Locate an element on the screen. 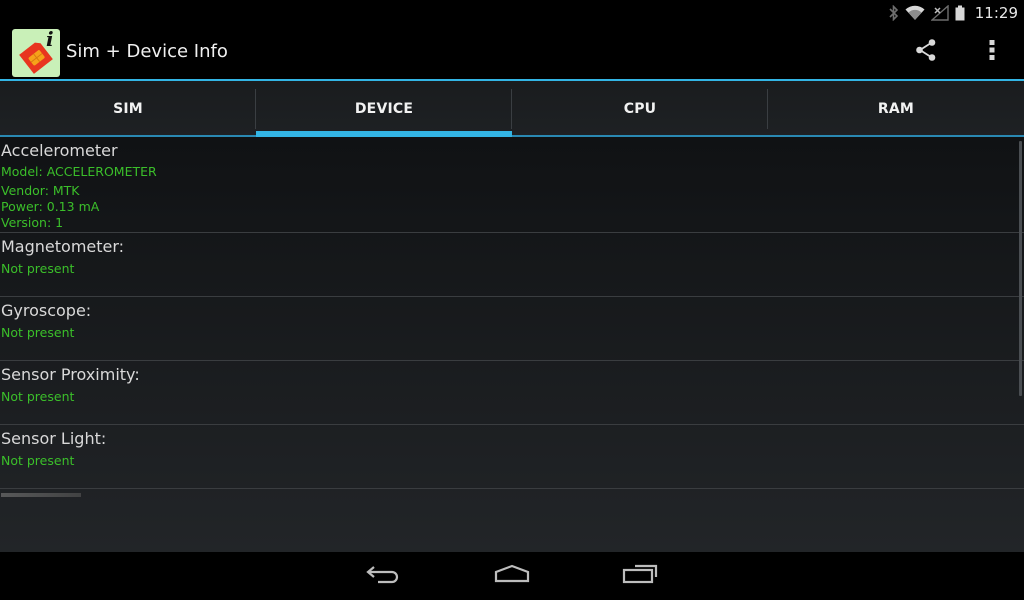 Image resolution: width=1024 pixels, height=600 pixels. recent-apps-button is located at coordinates (640, 576).